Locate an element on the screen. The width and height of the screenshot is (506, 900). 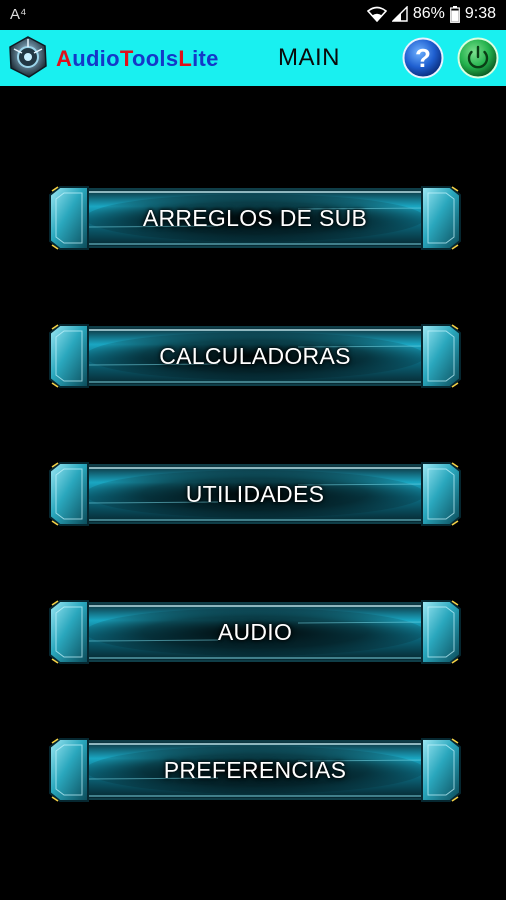
status-icons: 86% 9:38 is located at coordinates (431, 14).